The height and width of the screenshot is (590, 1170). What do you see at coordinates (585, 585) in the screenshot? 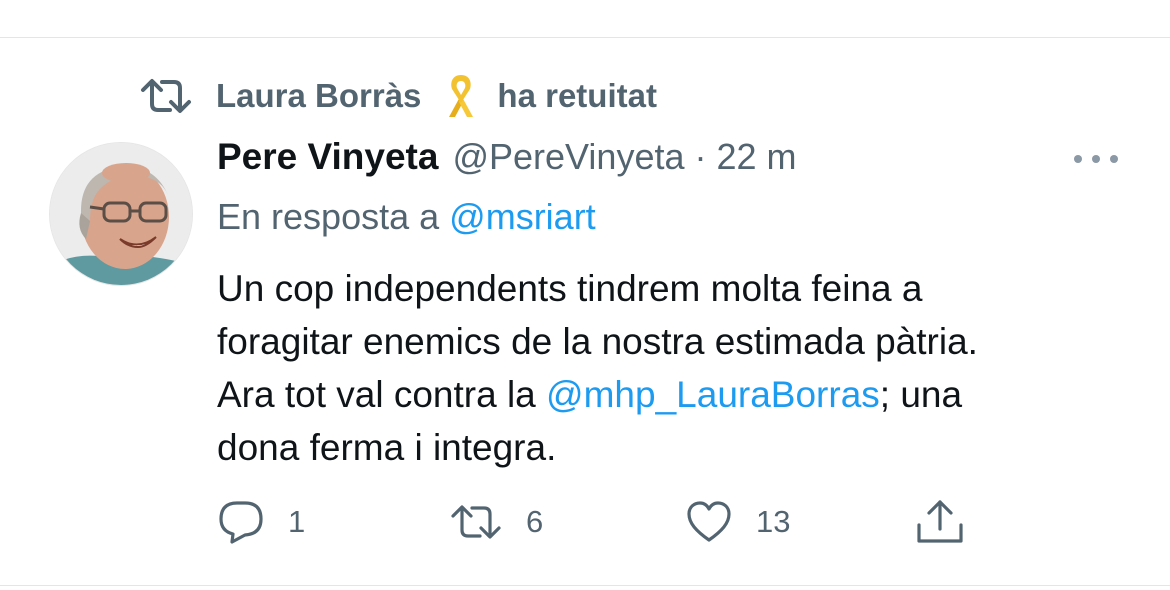
I see `bottom-divider` at bounding box center [585, 585].